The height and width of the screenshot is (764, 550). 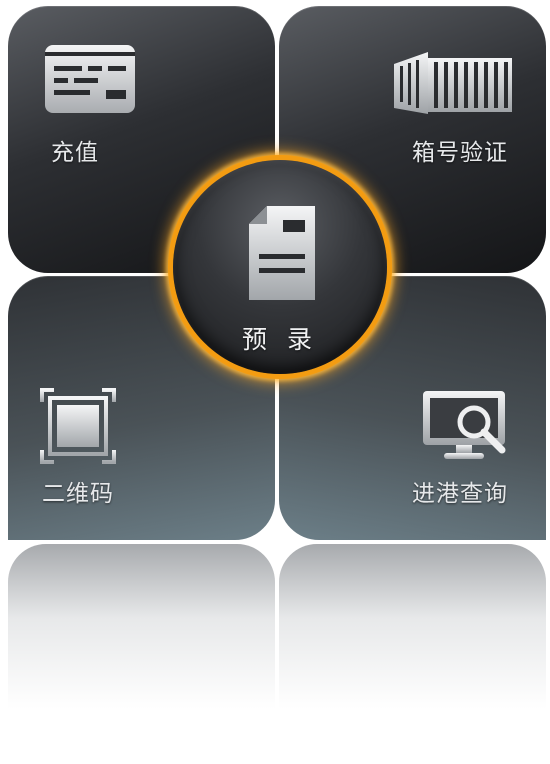 I want to click on card-icon, so click(x=90, y=81).